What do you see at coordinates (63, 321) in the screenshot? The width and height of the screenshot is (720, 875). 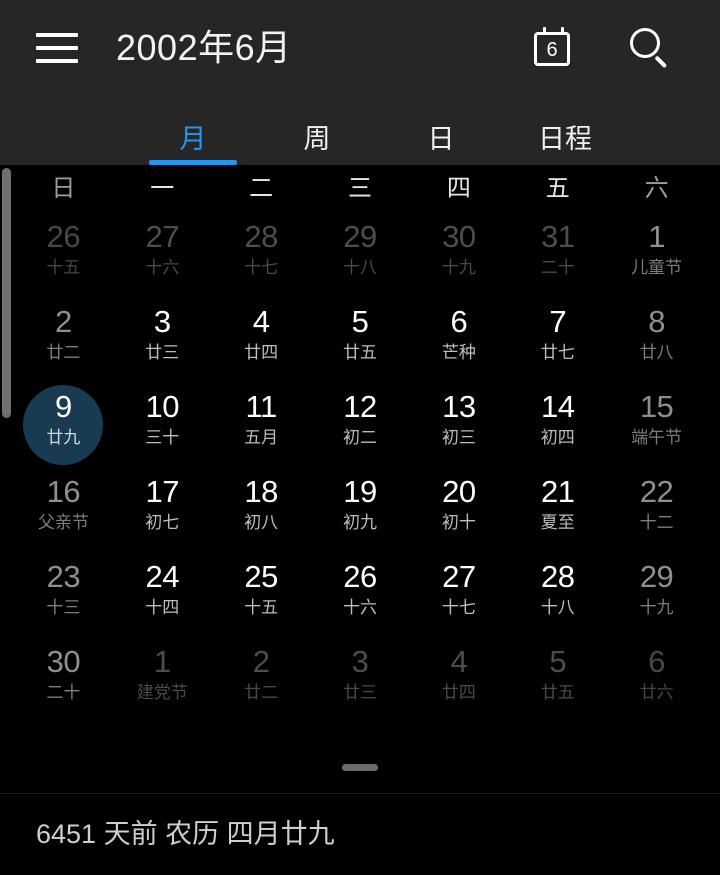 I see `day-number: 2` at bounding box center [63, 321].